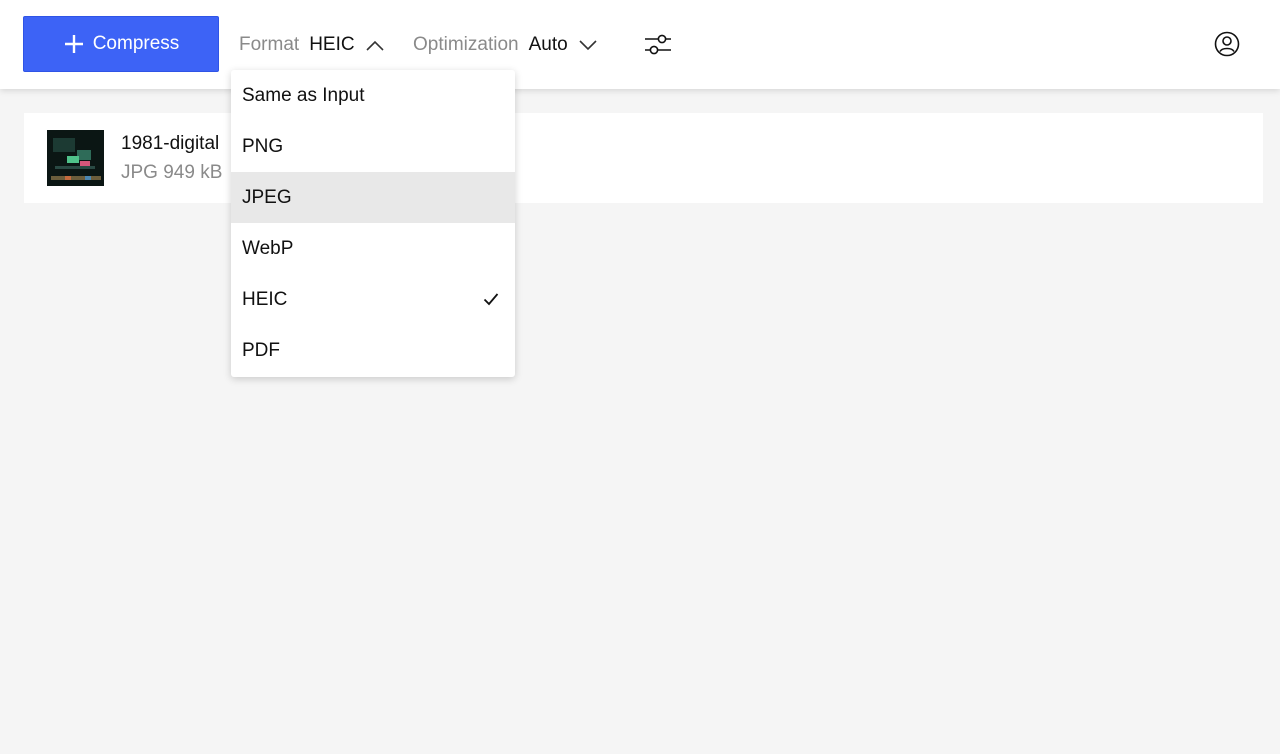 Image resolution: width=1280 pixels, height=754 pixels. I want to click on format-option-heic: HEIC, so click(373, 299).